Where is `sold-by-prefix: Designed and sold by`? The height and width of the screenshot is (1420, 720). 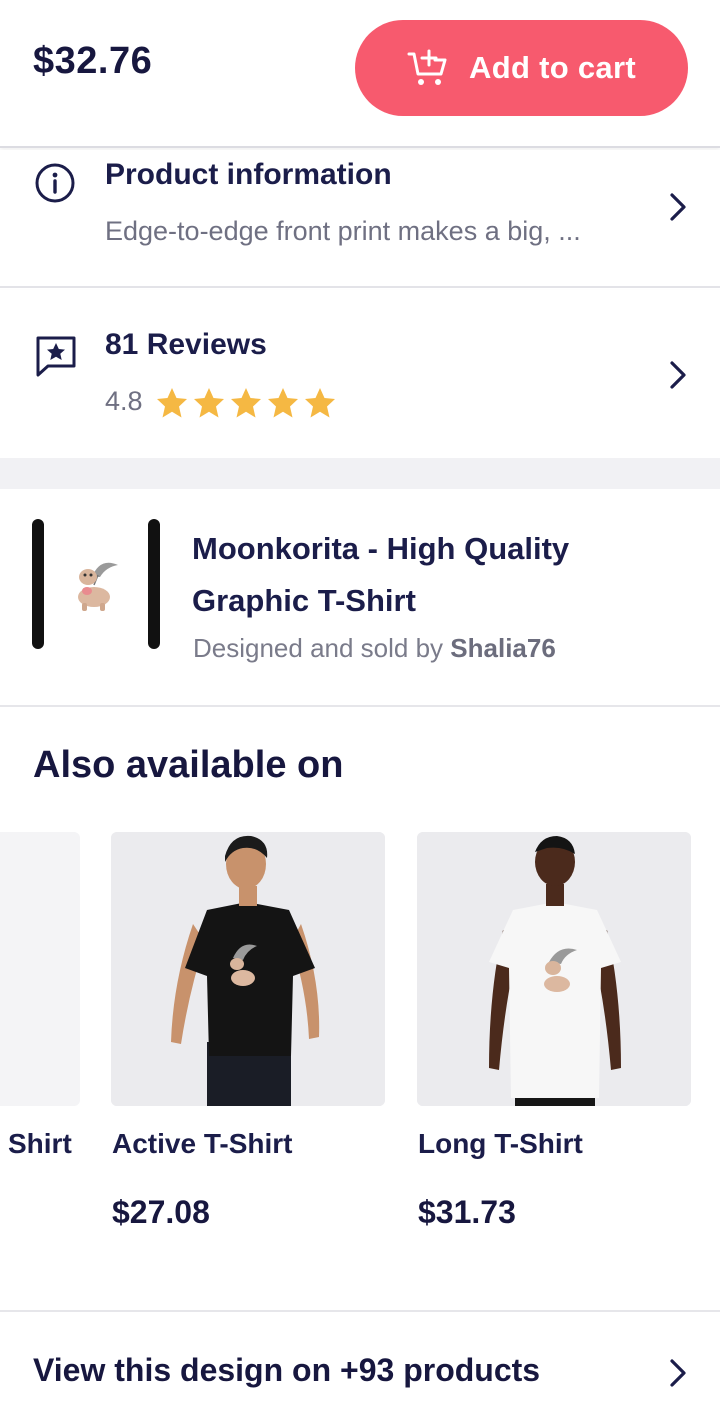 sold-by-prefix: Designed and sold by is located at coordinates (322, 648).